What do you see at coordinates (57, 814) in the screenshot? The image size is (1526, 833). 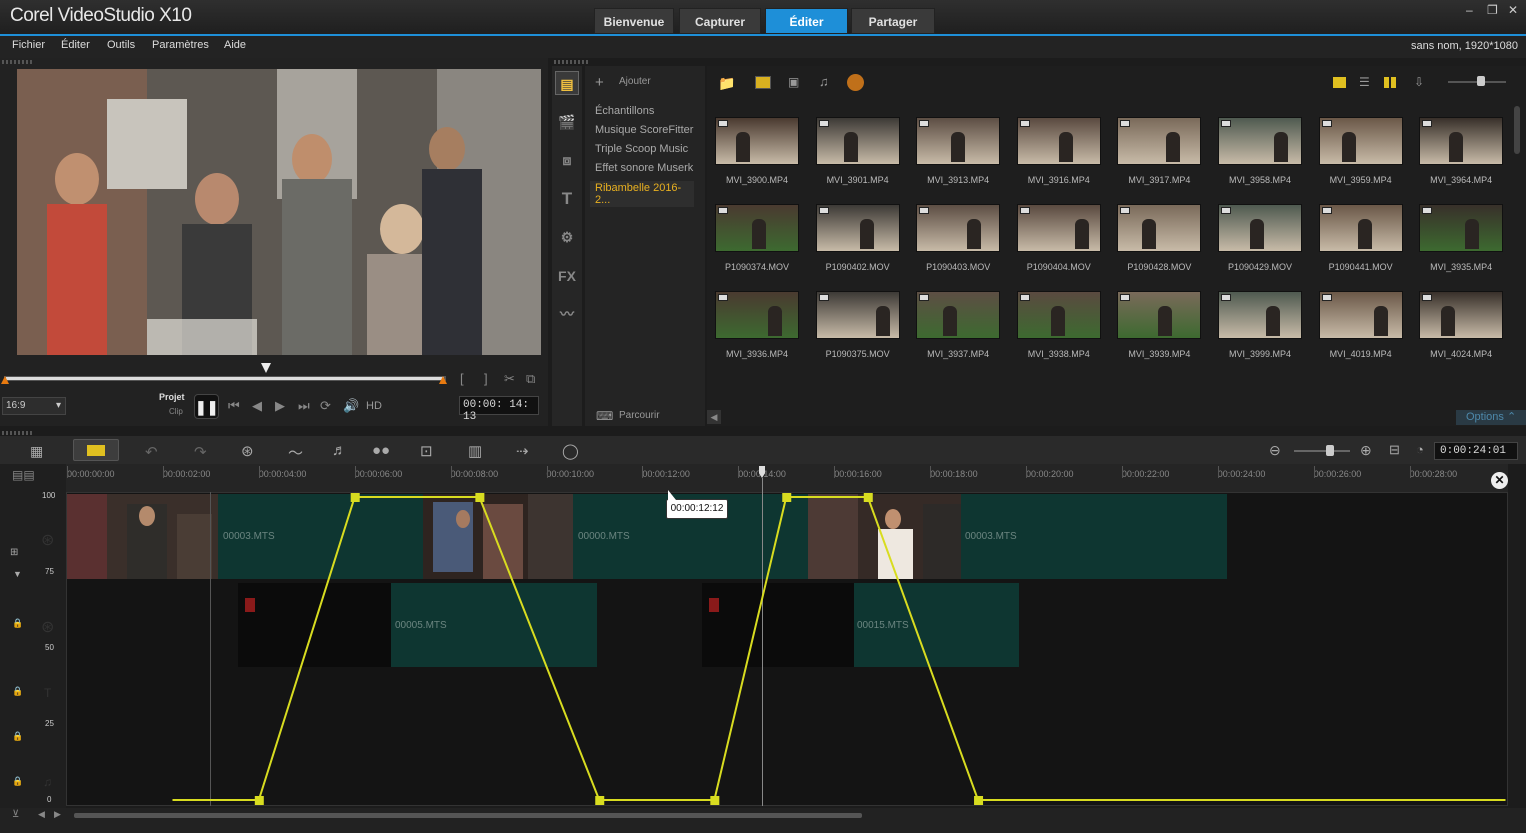 I see `scroll-right-icon: ▶` at bounding box center [57, 814].